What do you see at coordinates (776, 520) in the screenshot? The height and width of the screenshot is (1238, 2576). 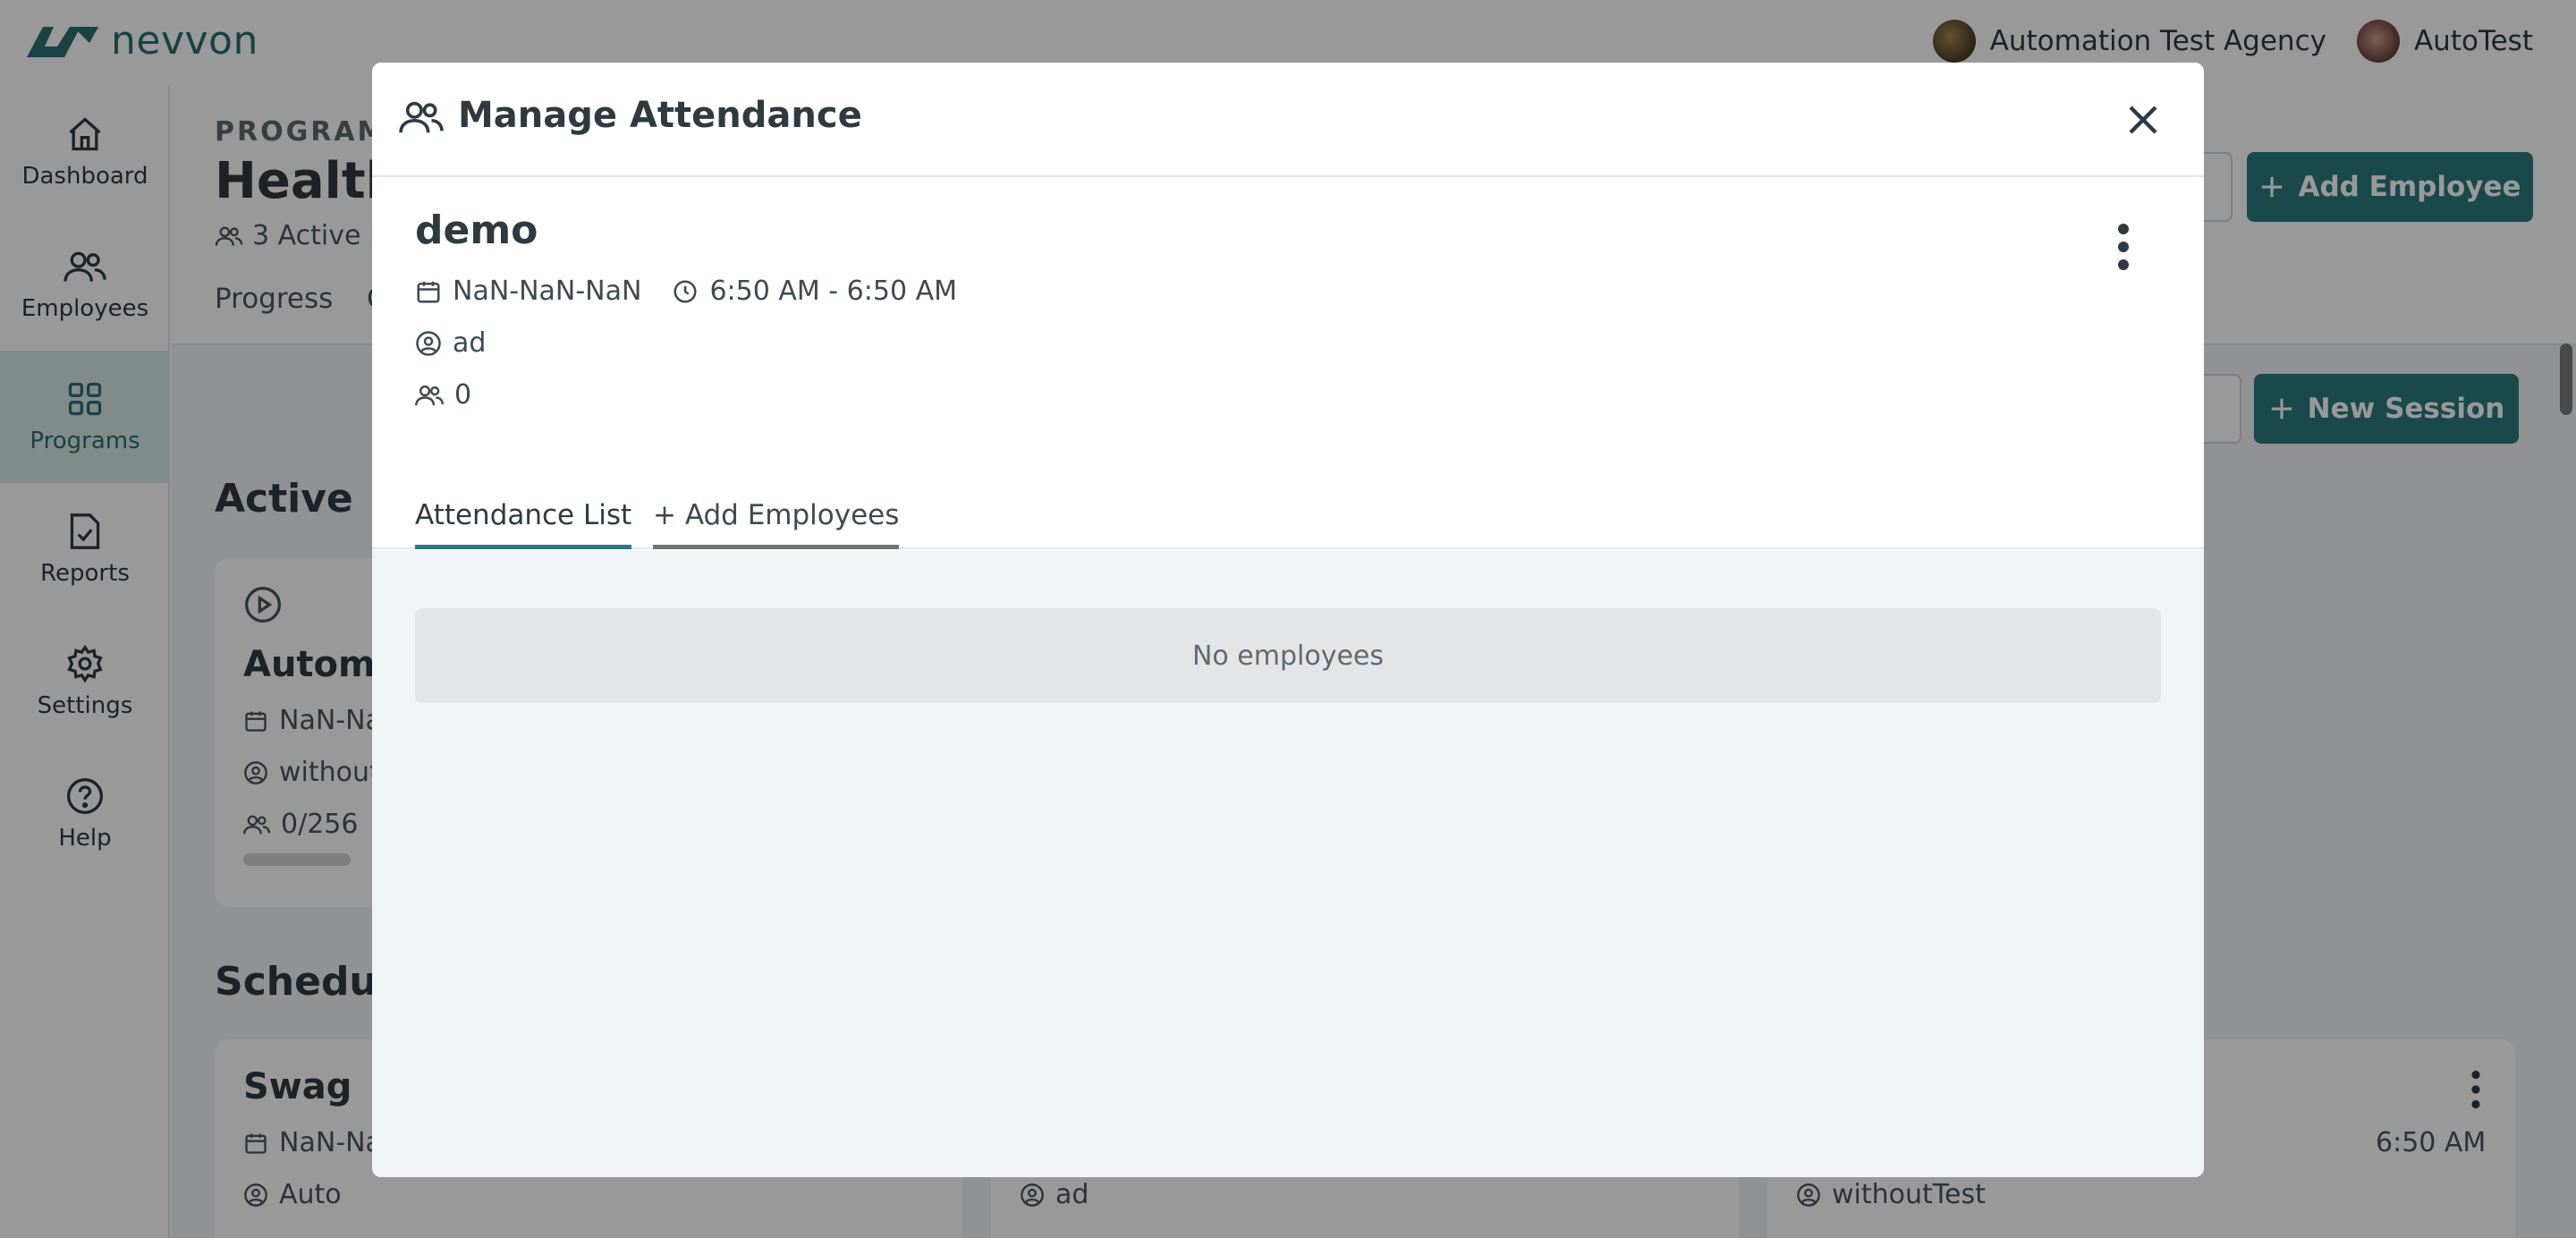 I see `tab-add-employees: + Add Employees` at bounding box center [776, 520].